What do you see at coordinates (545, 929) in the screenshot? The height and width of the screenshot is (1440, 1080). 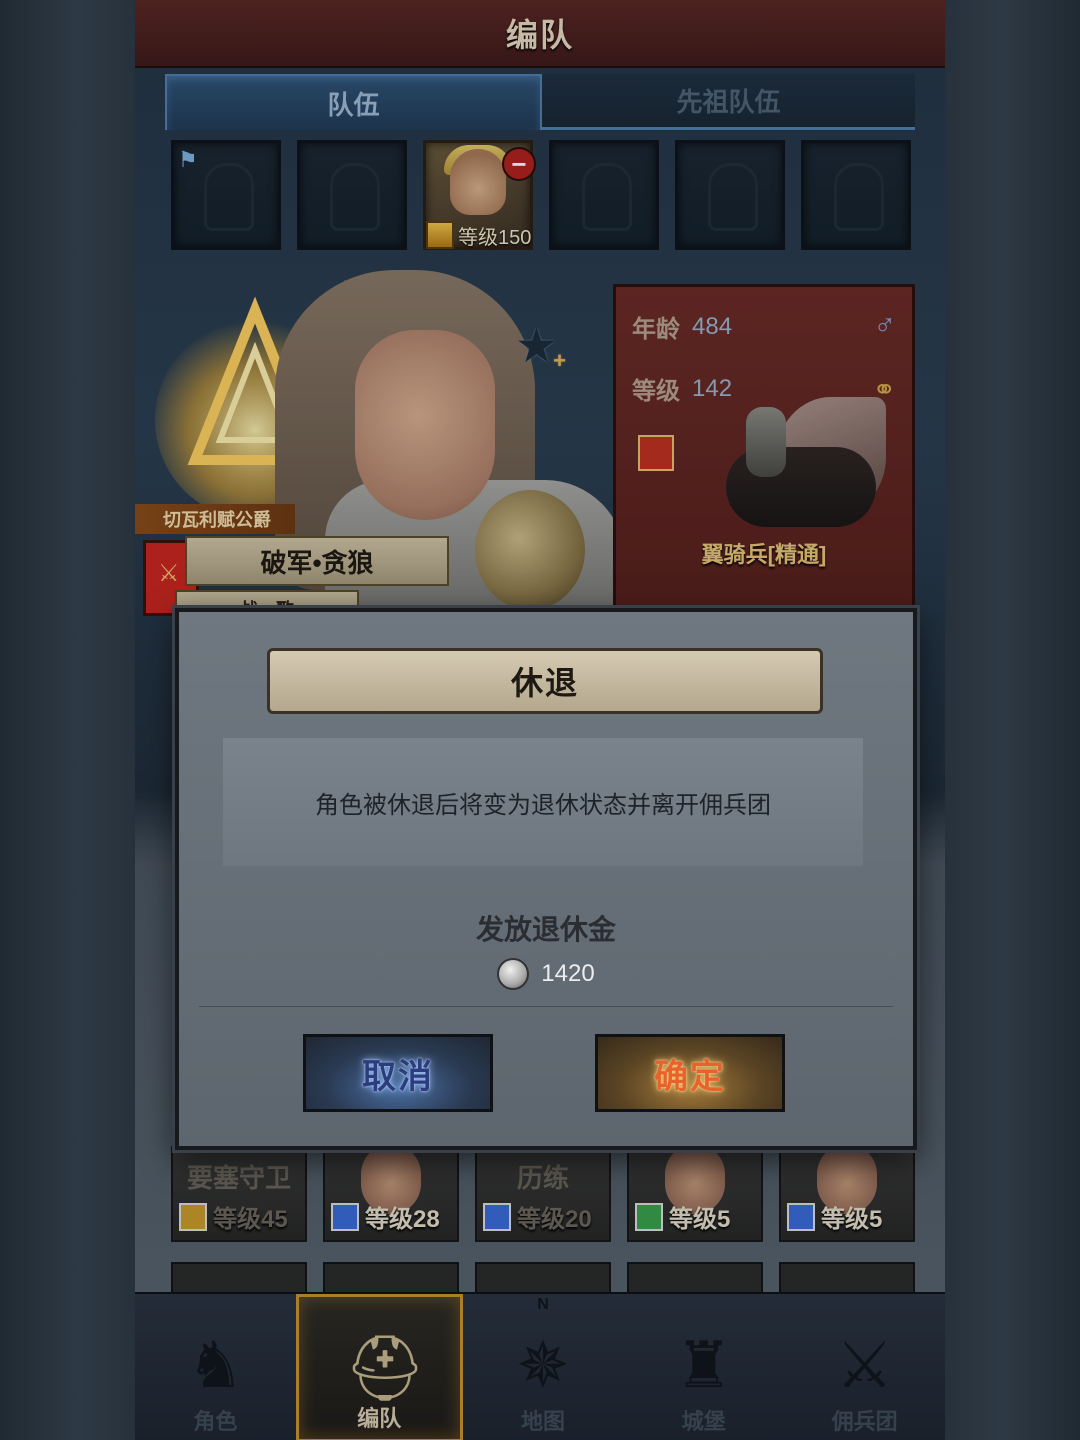 I see `pension-label: 发放退休金` at bounding box center [545, 929].